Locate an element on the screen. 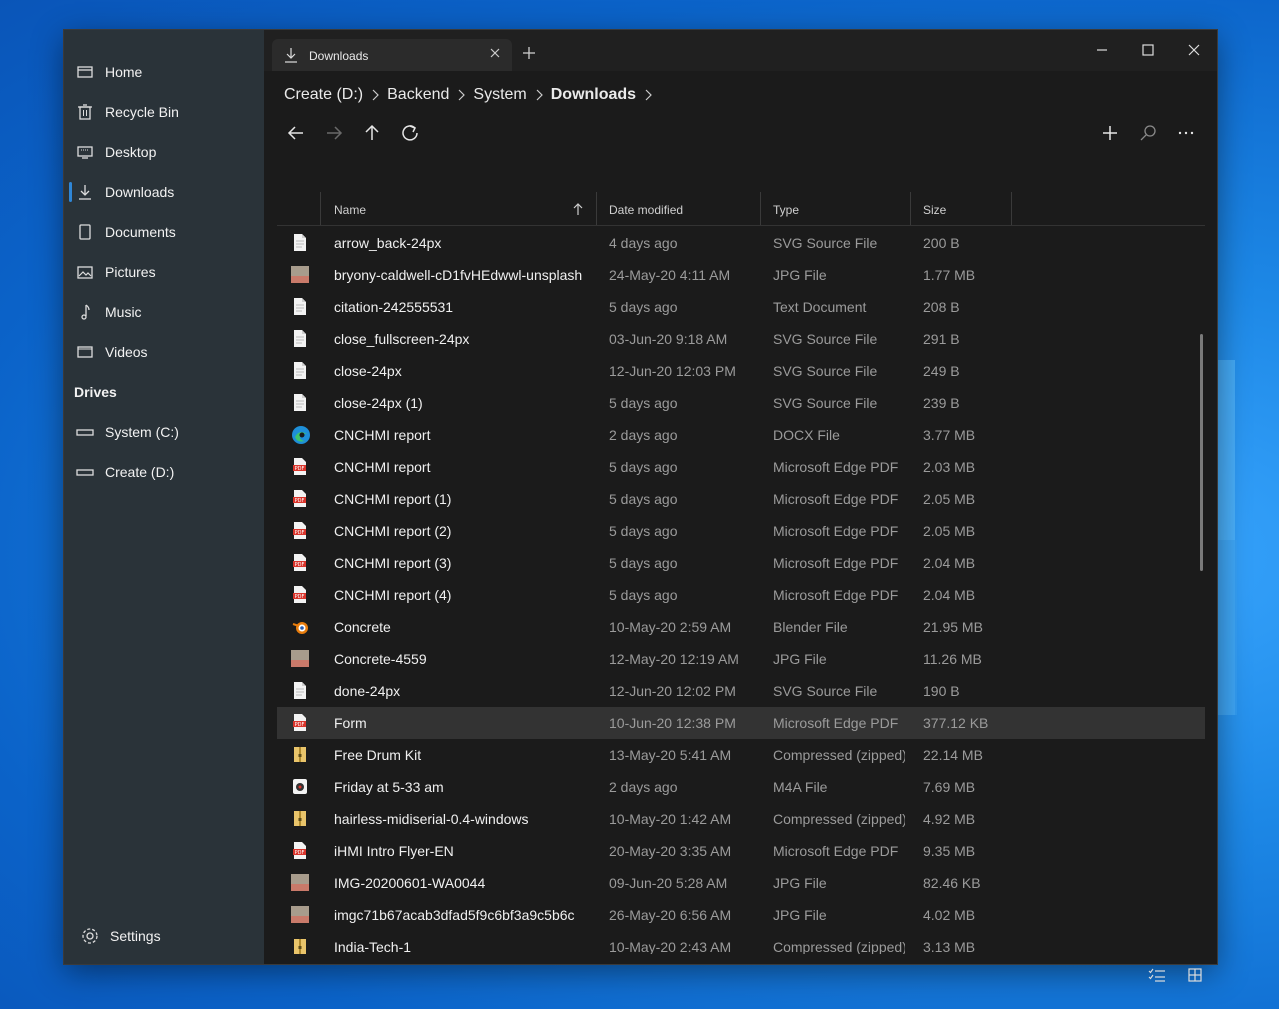  details-view-icon is located at coordinates (1157, 975).